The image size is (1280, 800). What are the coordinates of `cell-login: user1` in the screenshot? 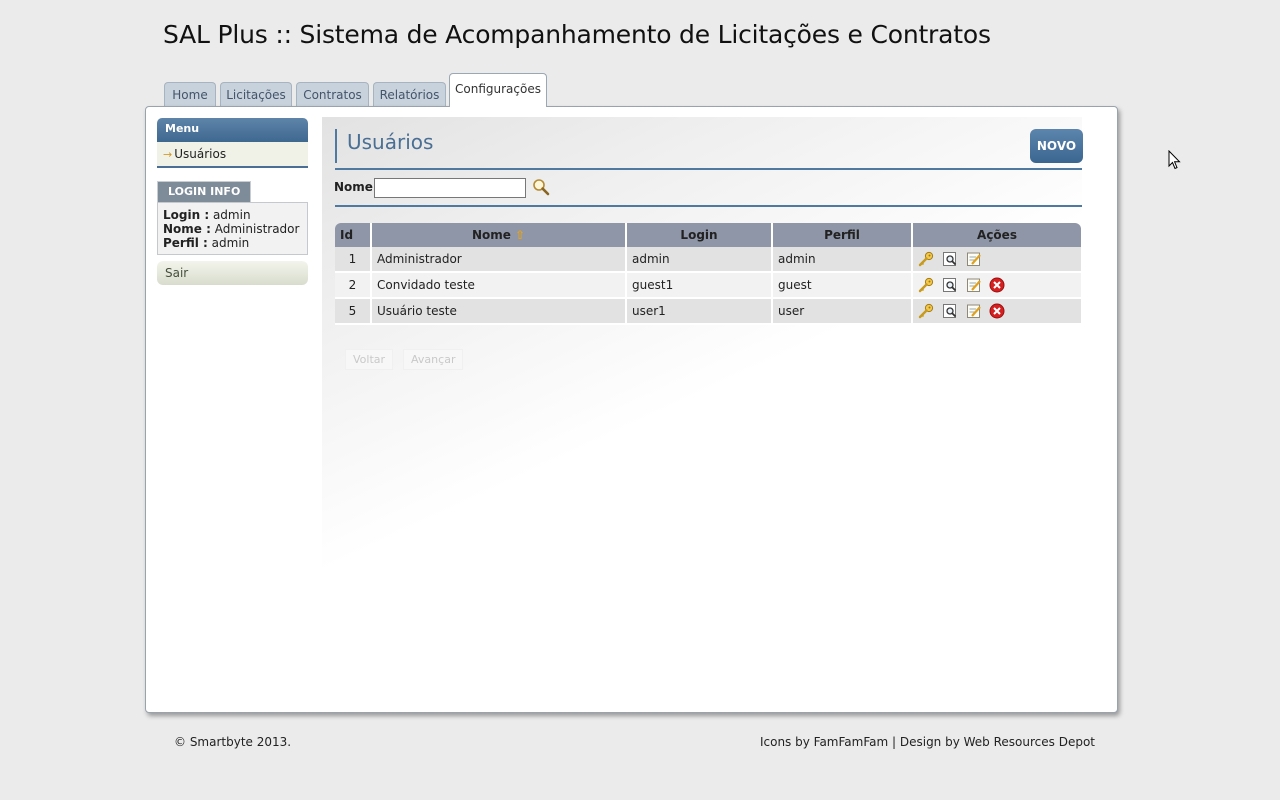 It's located at (700, 312).